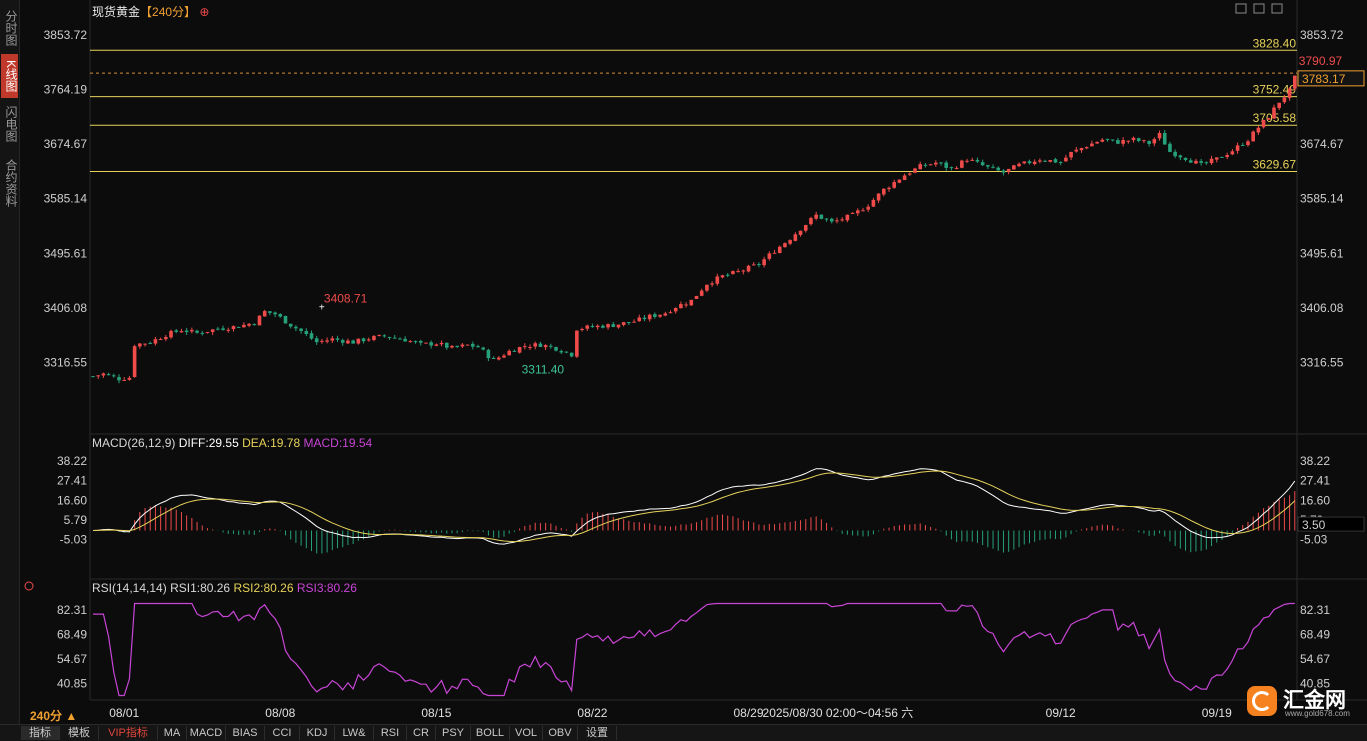 The image size is (1367, 741). I want to click on macd-right-tick-label: -5.03, so click(1314, 540).